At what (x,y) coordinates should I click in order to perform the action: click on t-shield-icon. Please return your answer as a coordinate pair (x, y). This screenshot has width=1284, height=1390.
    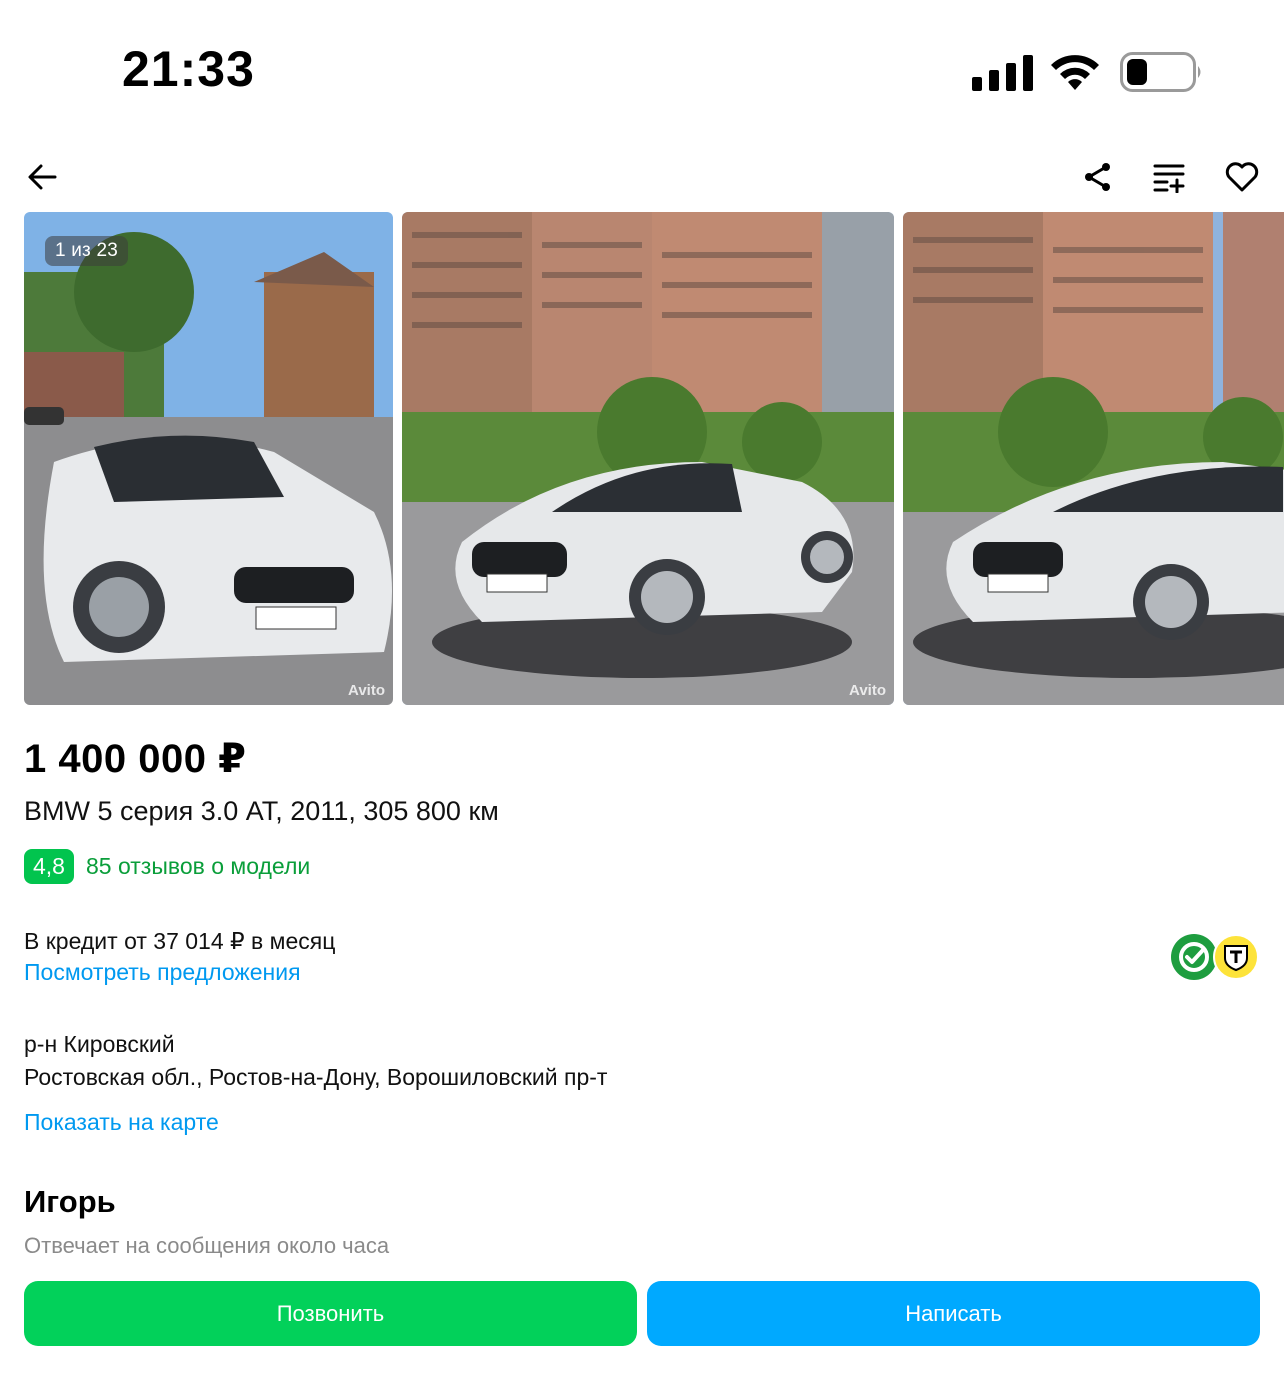
    Looking at the image, I should click on (1236, 958).